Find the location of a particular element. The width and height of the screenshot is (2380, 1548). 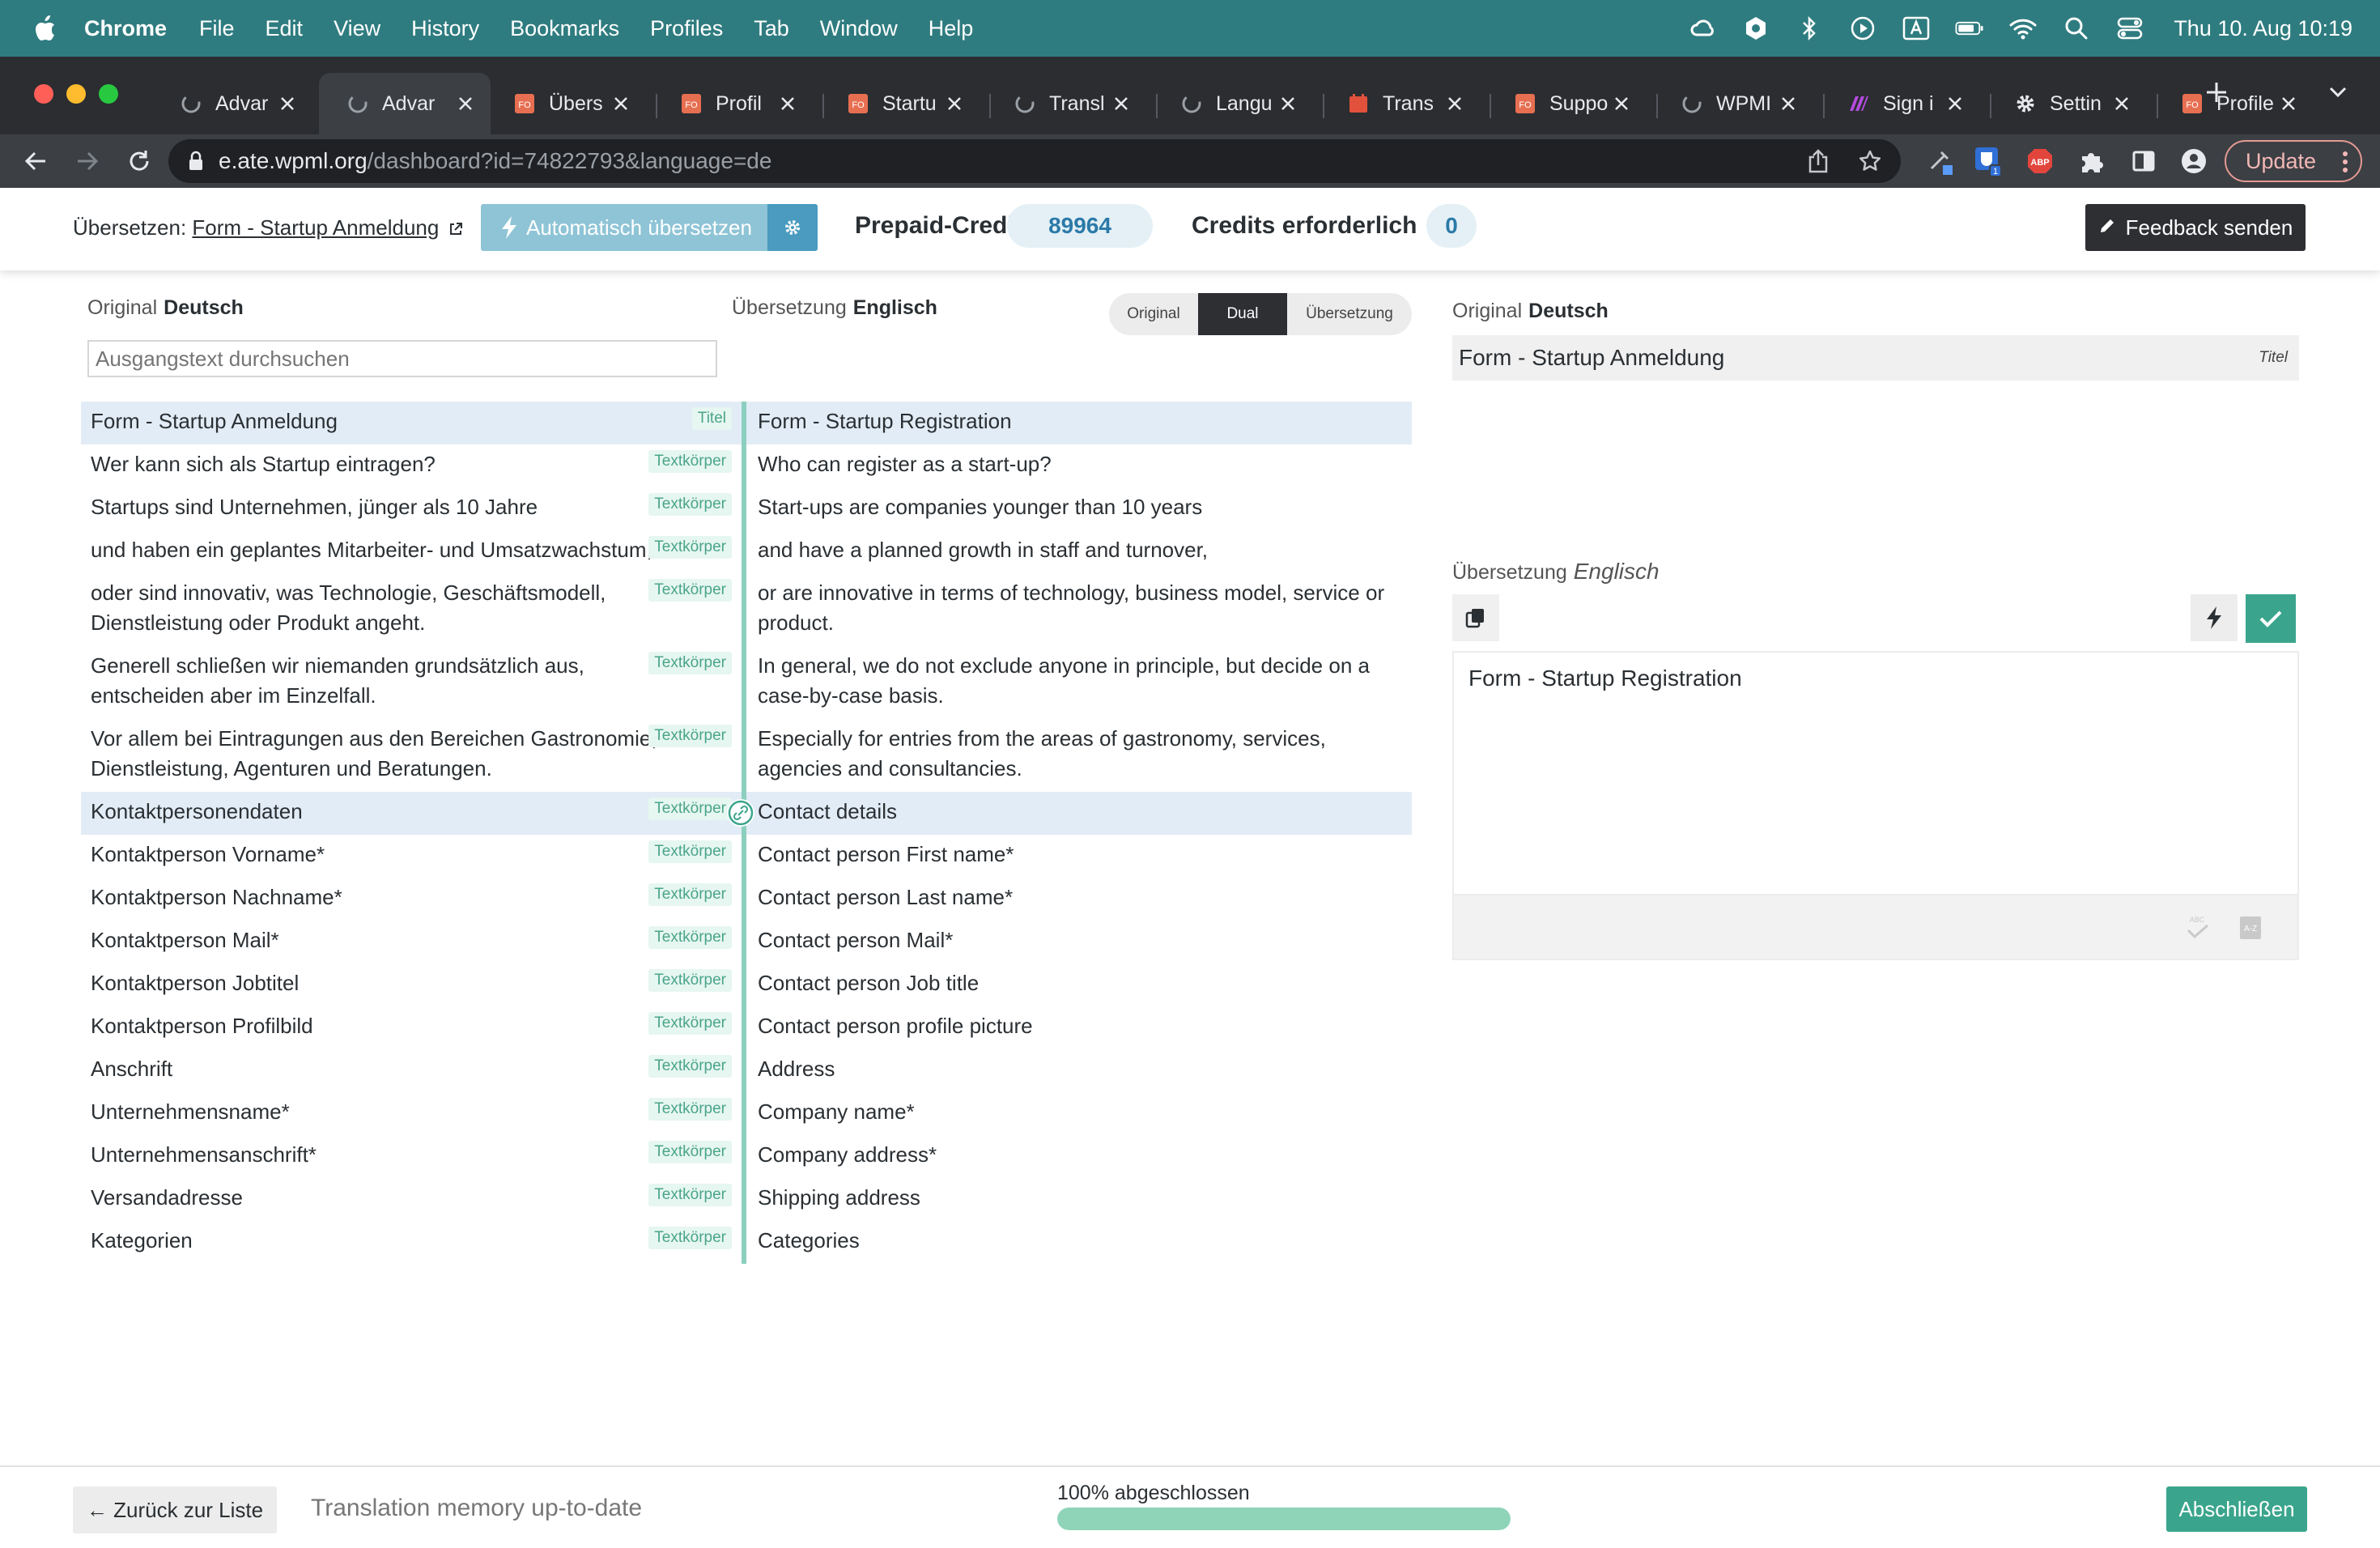

segment-row: Kategorien Textkörper Categories is located at coordinates (747, 1242).